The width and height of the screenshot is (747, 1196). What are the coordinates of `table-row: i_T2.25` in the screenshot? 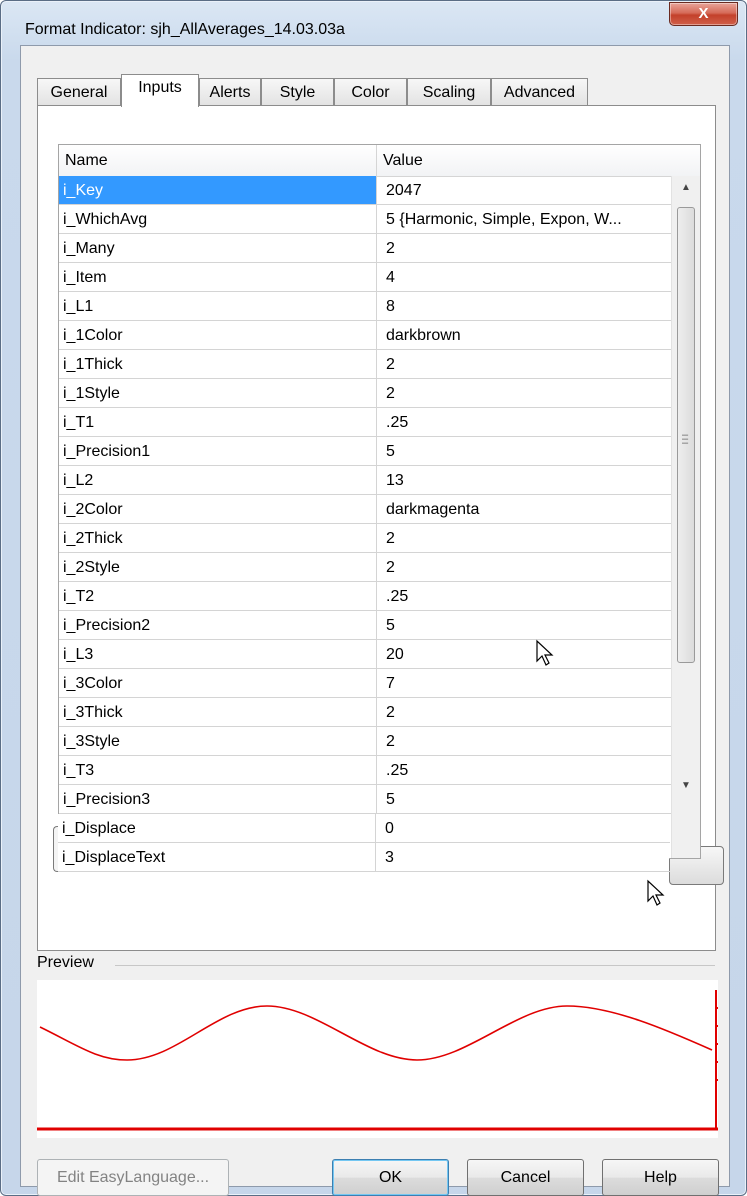 It's located at (365, 596).